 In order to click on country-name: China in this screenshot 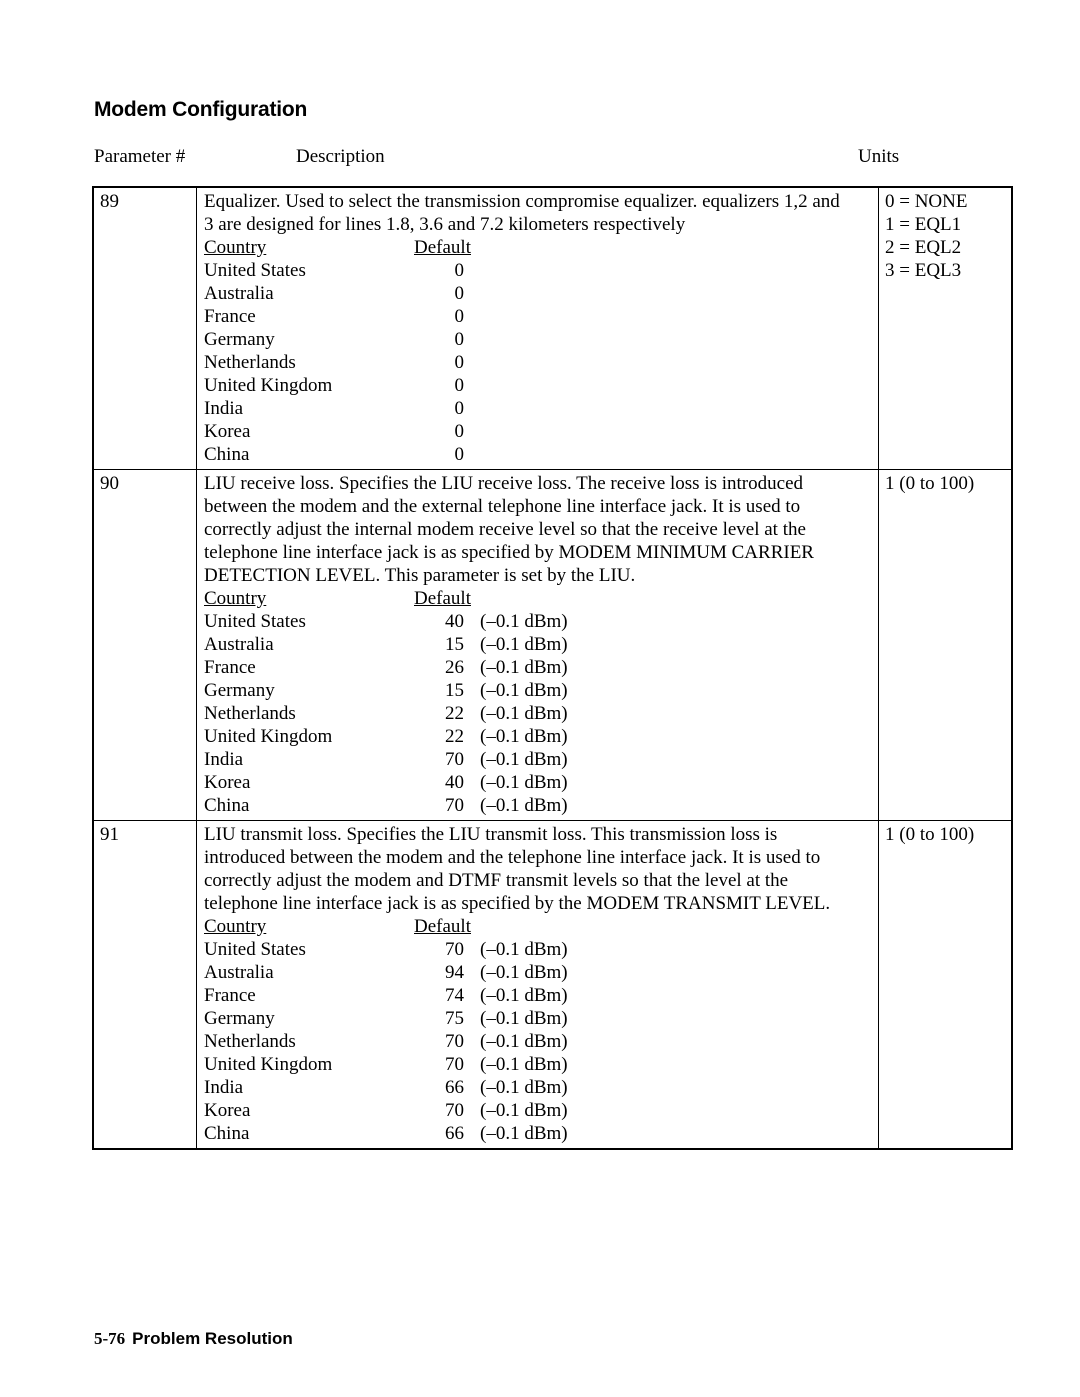, I will do `click(227, 1133)`.